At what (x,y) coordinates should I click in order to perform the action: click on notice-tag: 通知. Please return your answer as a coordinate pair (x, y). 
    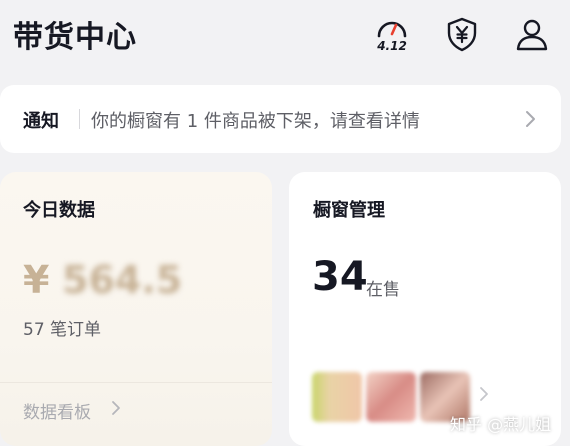
    Looking at the image, I should click on (41, 121).